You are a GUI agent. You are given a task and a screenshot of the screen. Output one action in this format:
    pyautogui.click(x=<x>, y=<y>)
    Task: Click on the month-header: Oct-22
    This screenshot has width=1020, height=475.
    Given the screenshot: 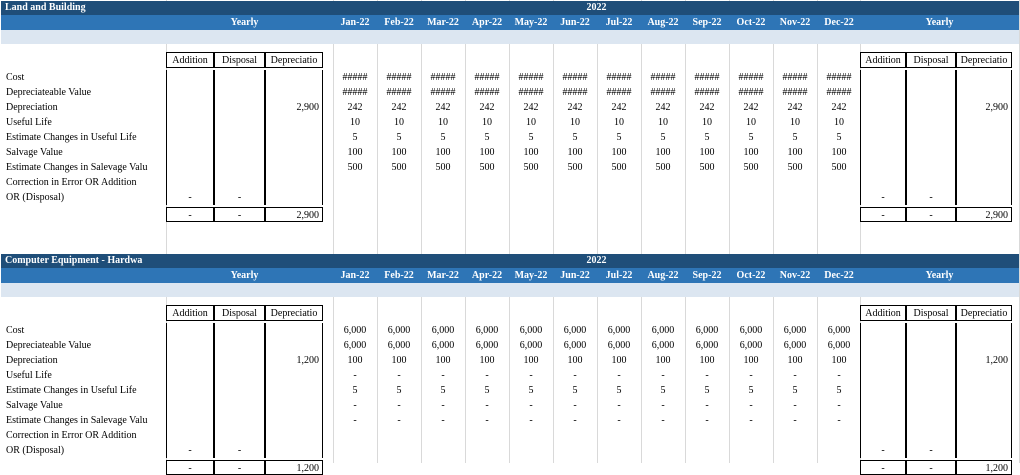 What is the action you would take?
    pyautogui.click(x=751, y=275)
    